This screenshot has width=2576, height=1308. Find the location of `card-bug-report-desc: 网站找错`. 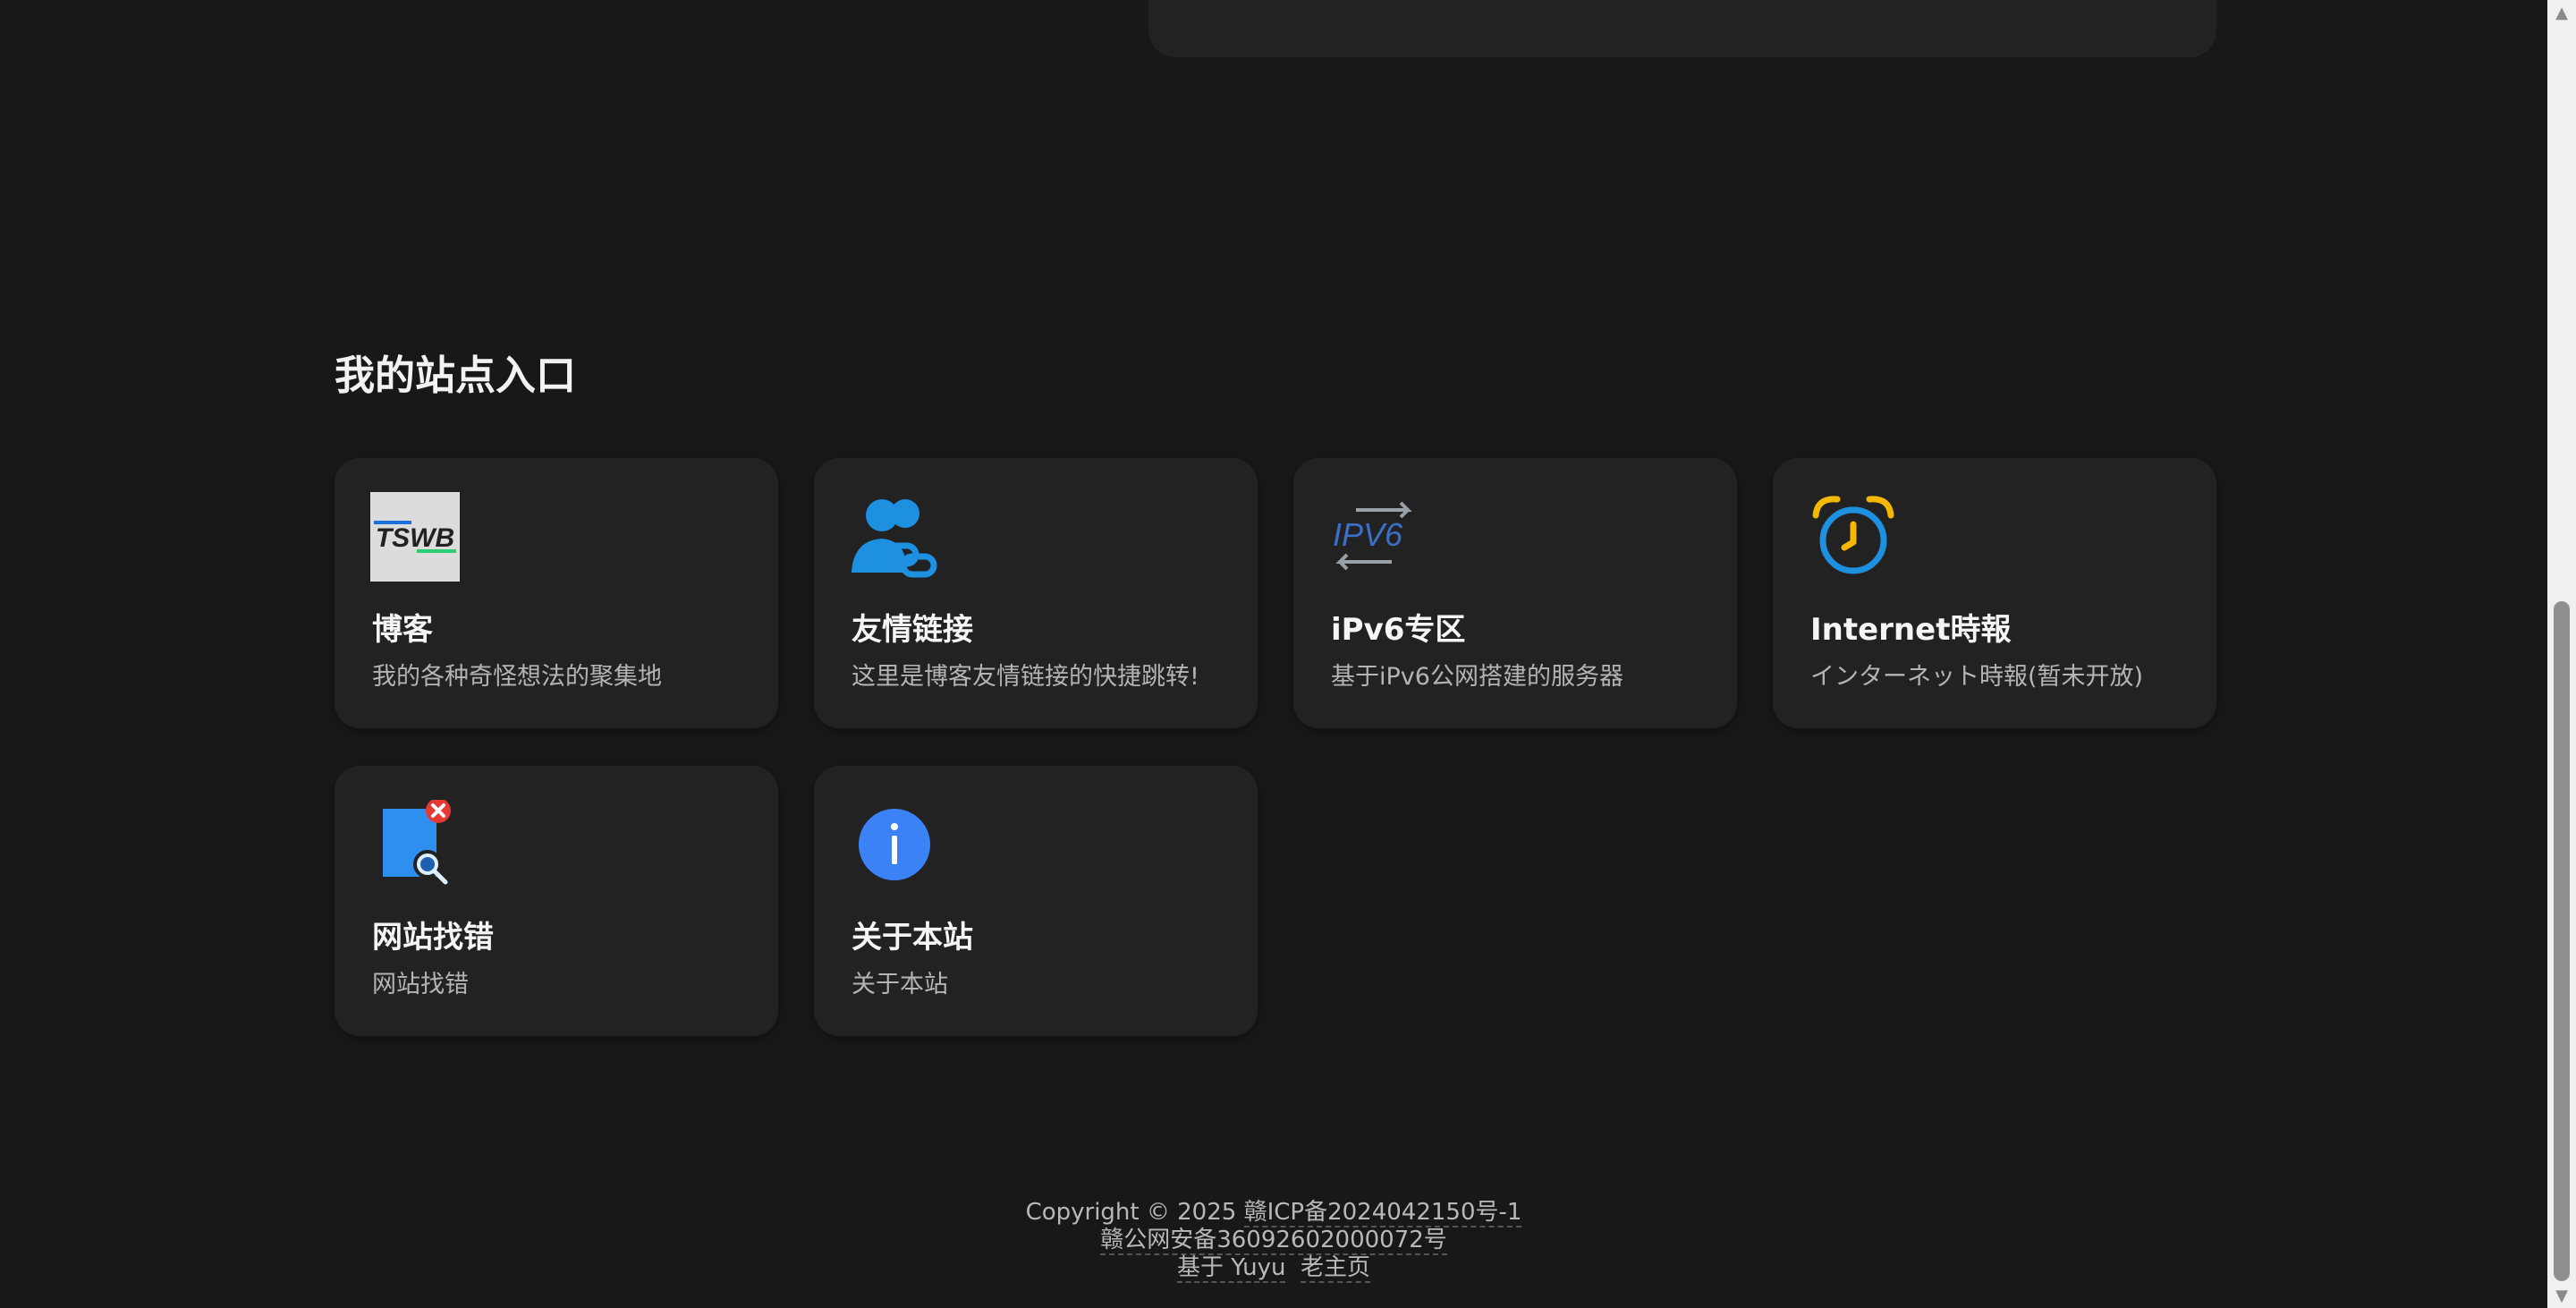

card-bug-report-desc: 网站找错 is located at coordinates (420, 984).